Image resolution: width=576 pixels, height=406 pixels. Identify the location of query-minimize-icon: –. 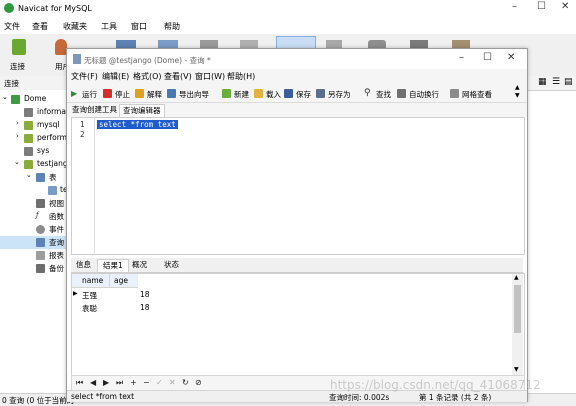
(461, 57).